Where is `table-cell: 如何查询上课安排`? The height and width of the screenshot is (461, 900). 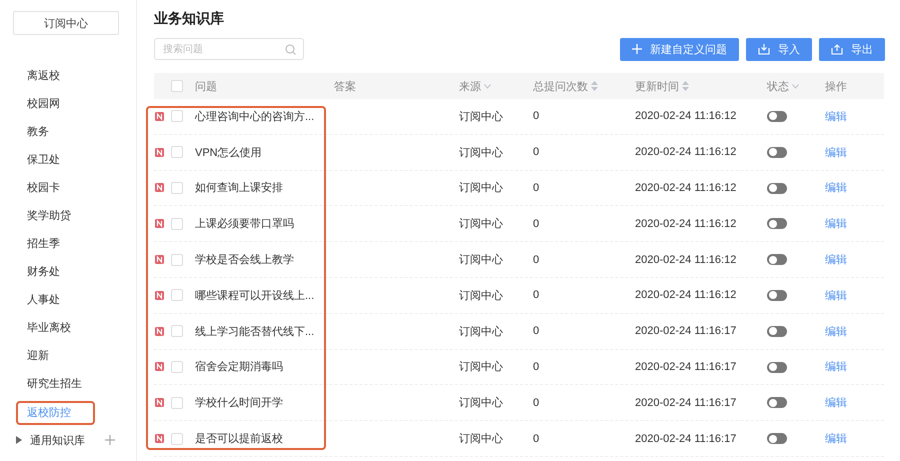 table-cell: 如何查询上课安排 is located at coordinates (239, 188).